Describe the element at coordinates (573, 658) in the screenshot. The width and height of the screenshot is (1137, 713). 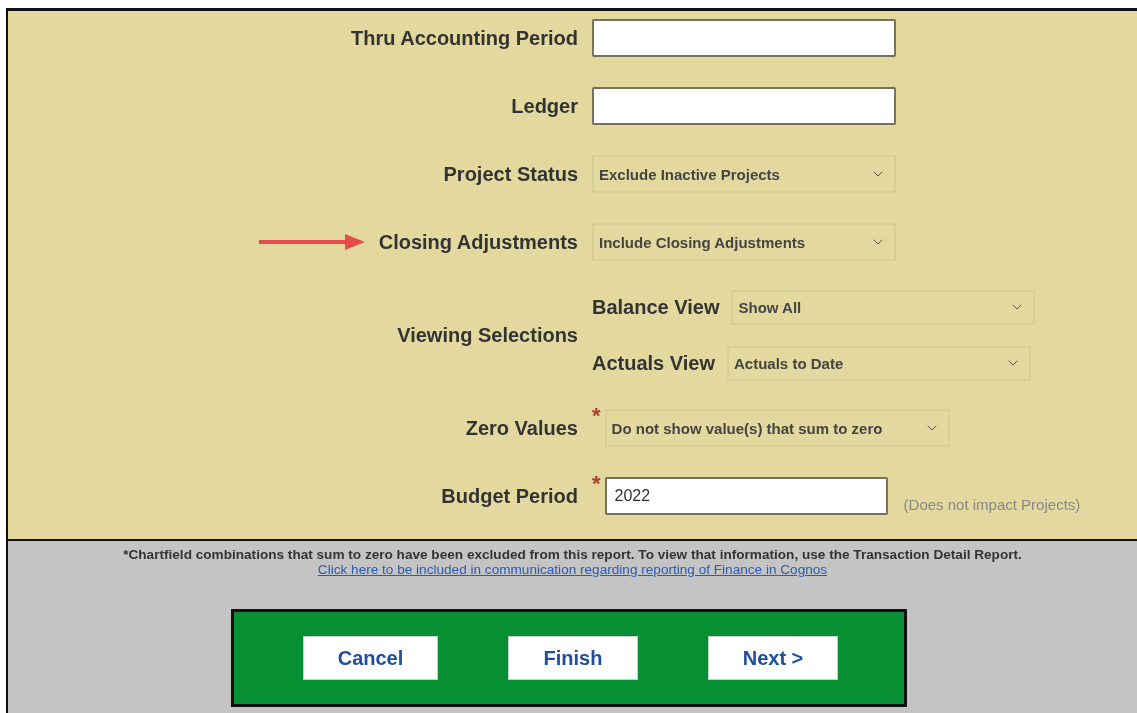
I see `wizard-button: Finish` at that location.